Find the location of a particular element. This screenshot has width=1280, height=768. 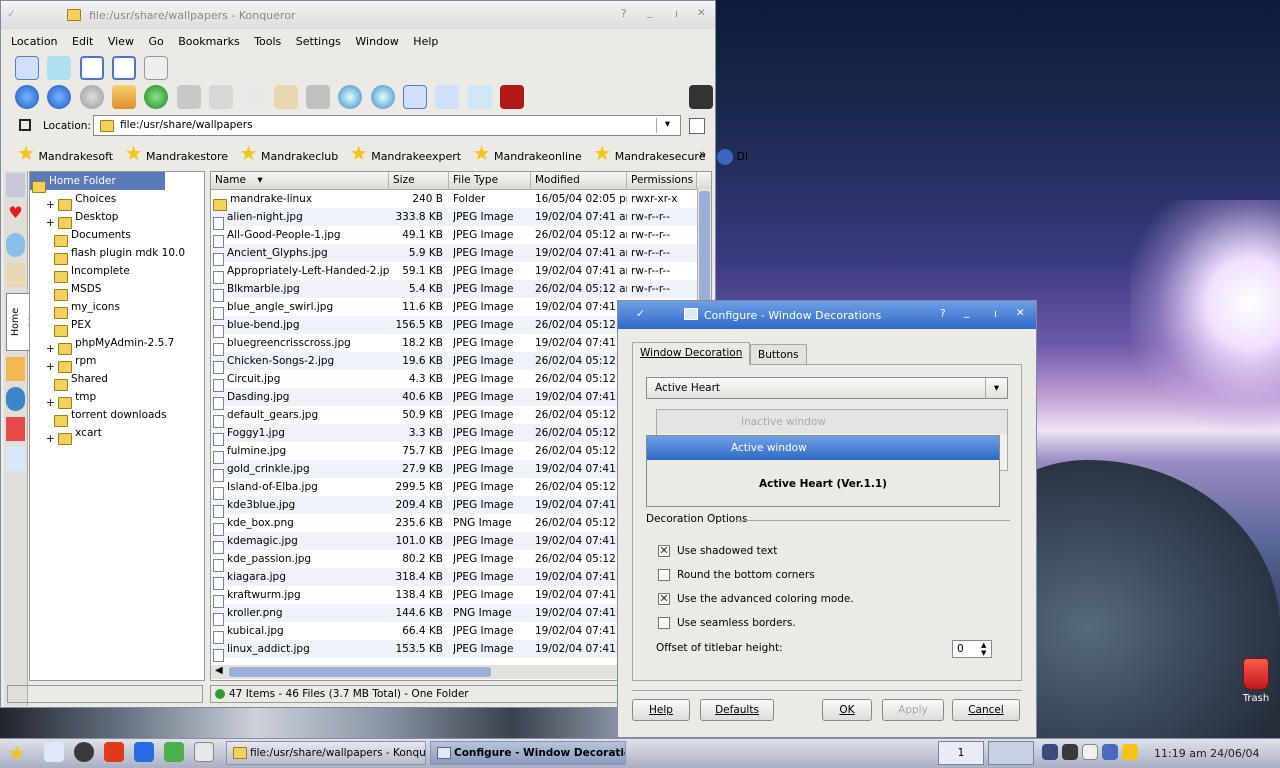

home-view-icon is located at coordinates (27, 68).